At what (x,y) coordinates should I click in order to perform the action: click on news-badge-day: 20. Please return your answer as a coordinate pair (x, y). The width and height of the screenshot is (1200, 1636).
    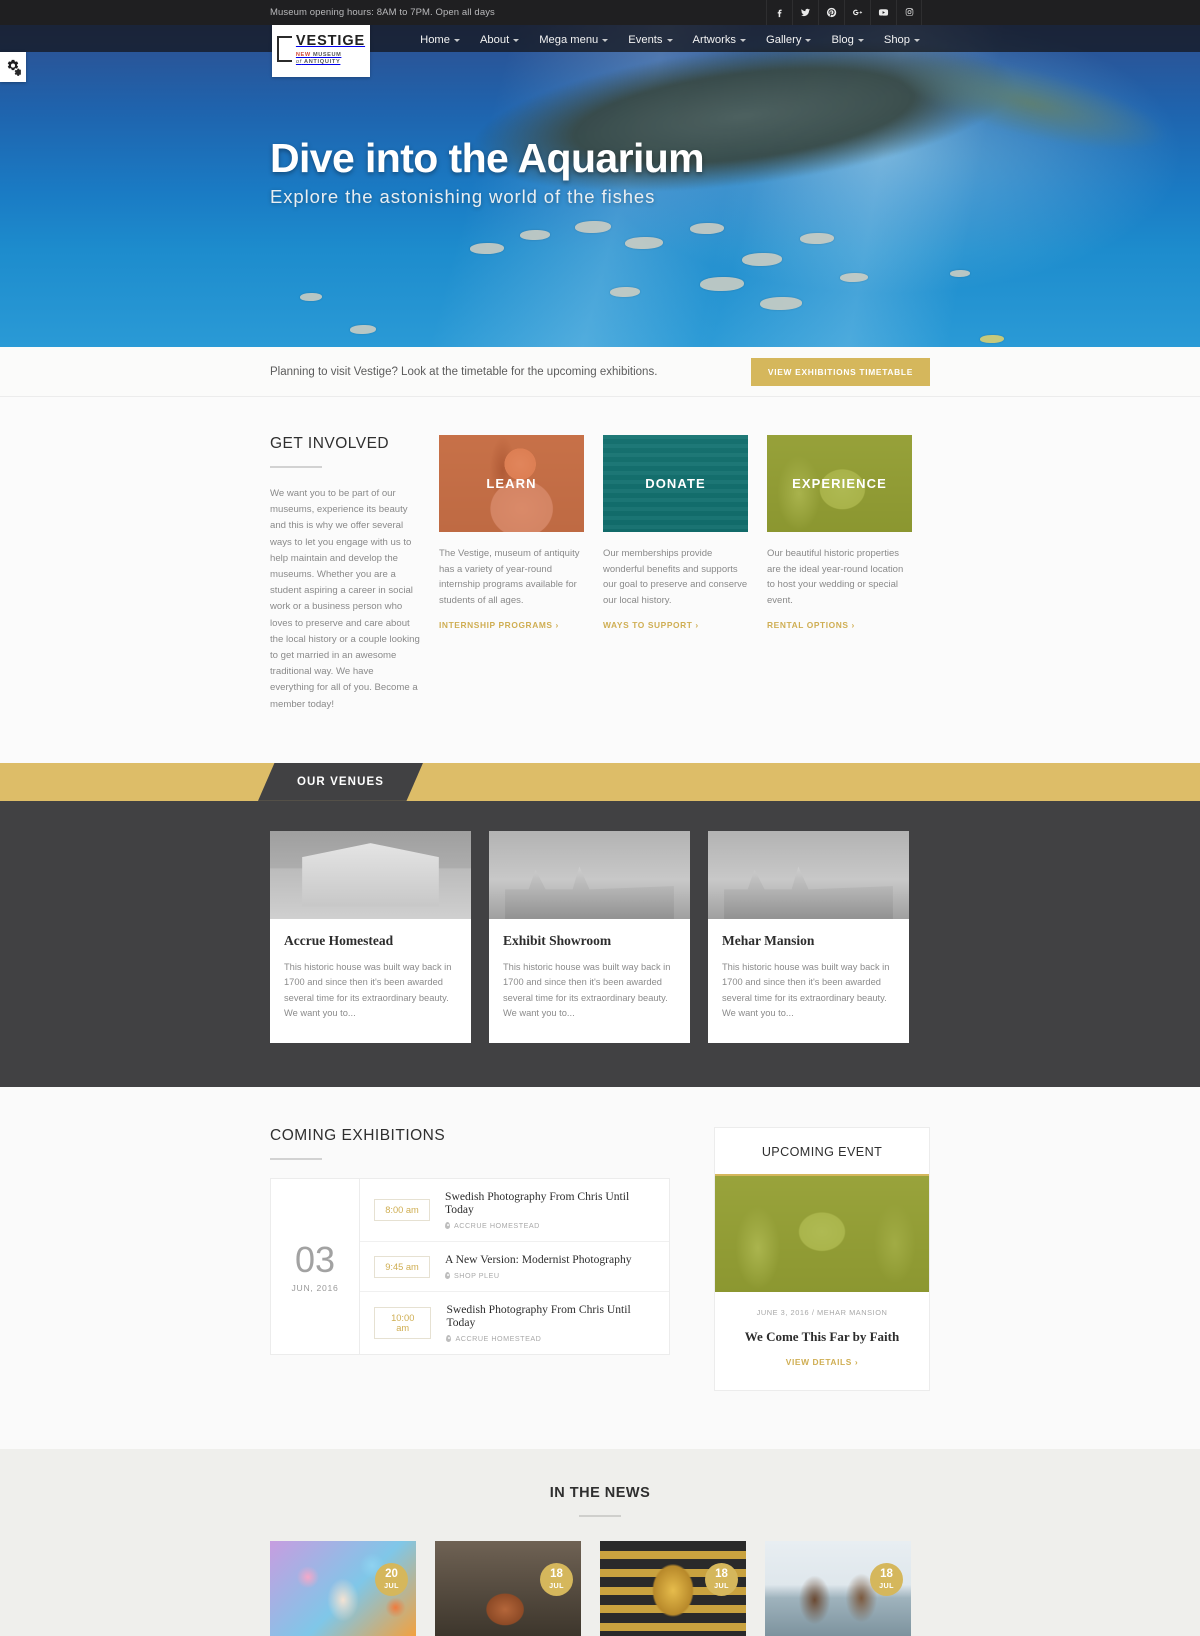
    Looking at the image, I should click on (391, 1573).